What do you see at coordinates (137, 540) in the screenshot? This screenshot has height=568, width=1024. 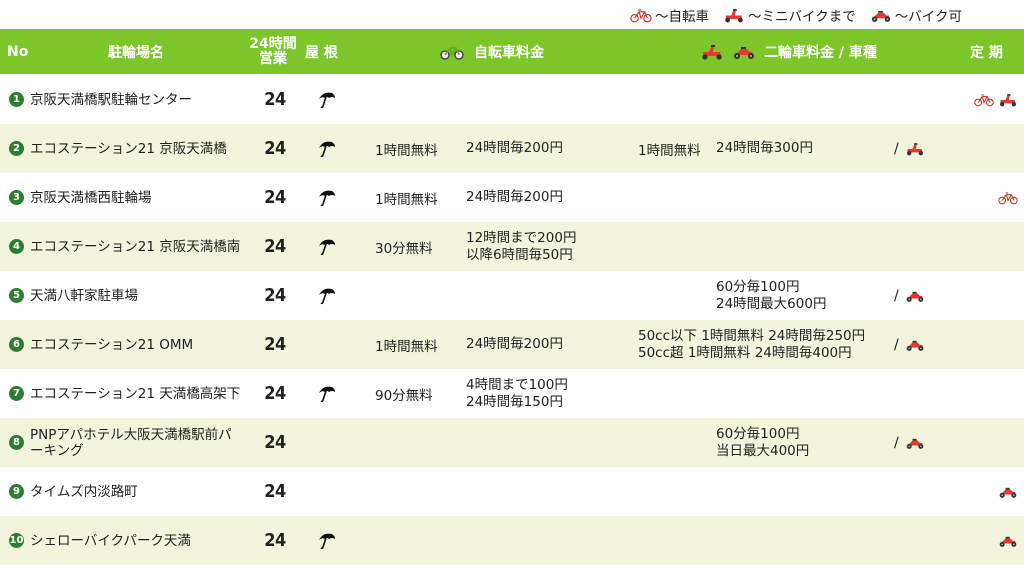 I see `parking-name: シェローバイクパーク天満` at bounding box center [137, 540].